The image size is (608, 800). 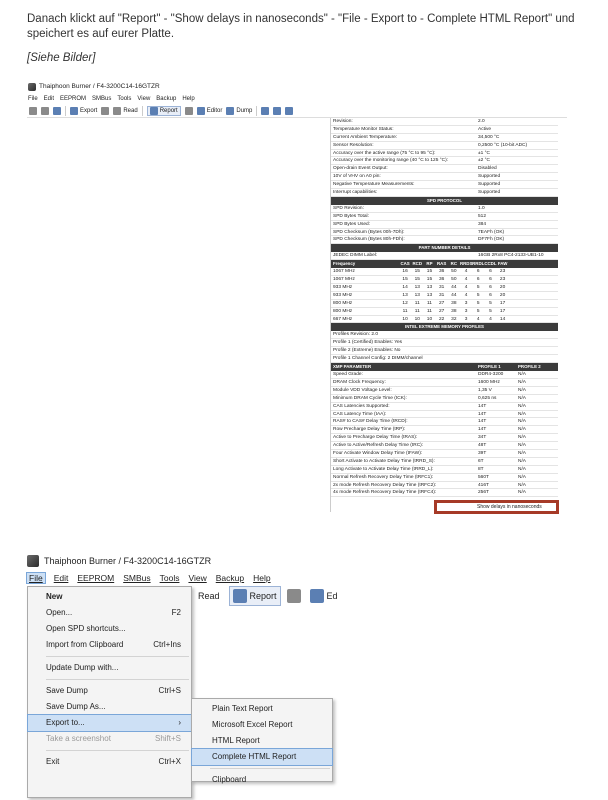 I want to click on xmp-row: Row Precharge Delay Time (tRP): 14T N/A, so click(x=444, y=430).